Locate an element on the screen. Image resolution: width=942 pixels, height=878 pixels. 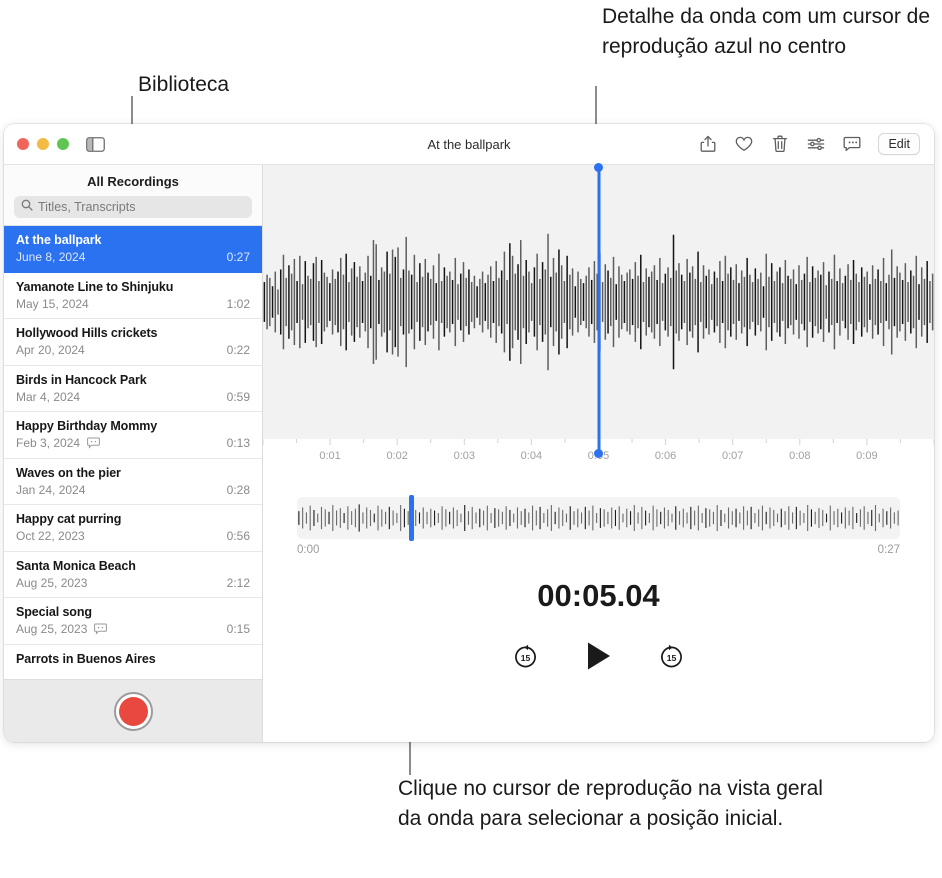
search-container: Titles, Transcripts is located at coordinates (133, 210).